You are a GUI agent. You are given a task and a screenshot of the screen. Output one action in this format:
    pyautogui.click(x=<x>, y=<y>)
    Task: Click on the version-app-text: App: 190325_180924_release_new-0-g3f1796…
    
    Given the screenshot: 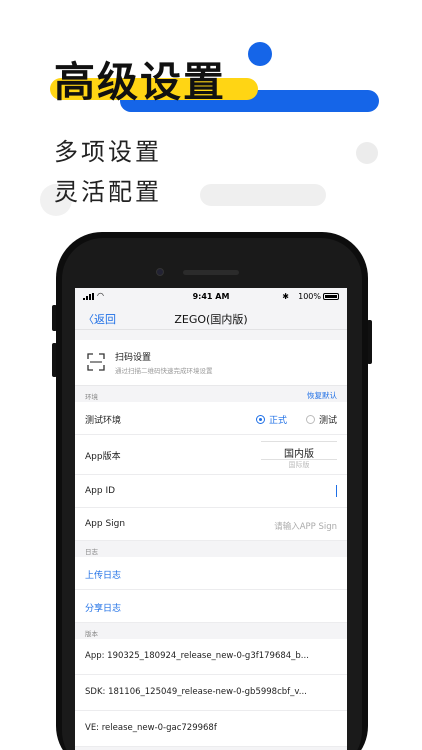 What is the action you would take?
    pyautogui.click(x=197, y=656)
    